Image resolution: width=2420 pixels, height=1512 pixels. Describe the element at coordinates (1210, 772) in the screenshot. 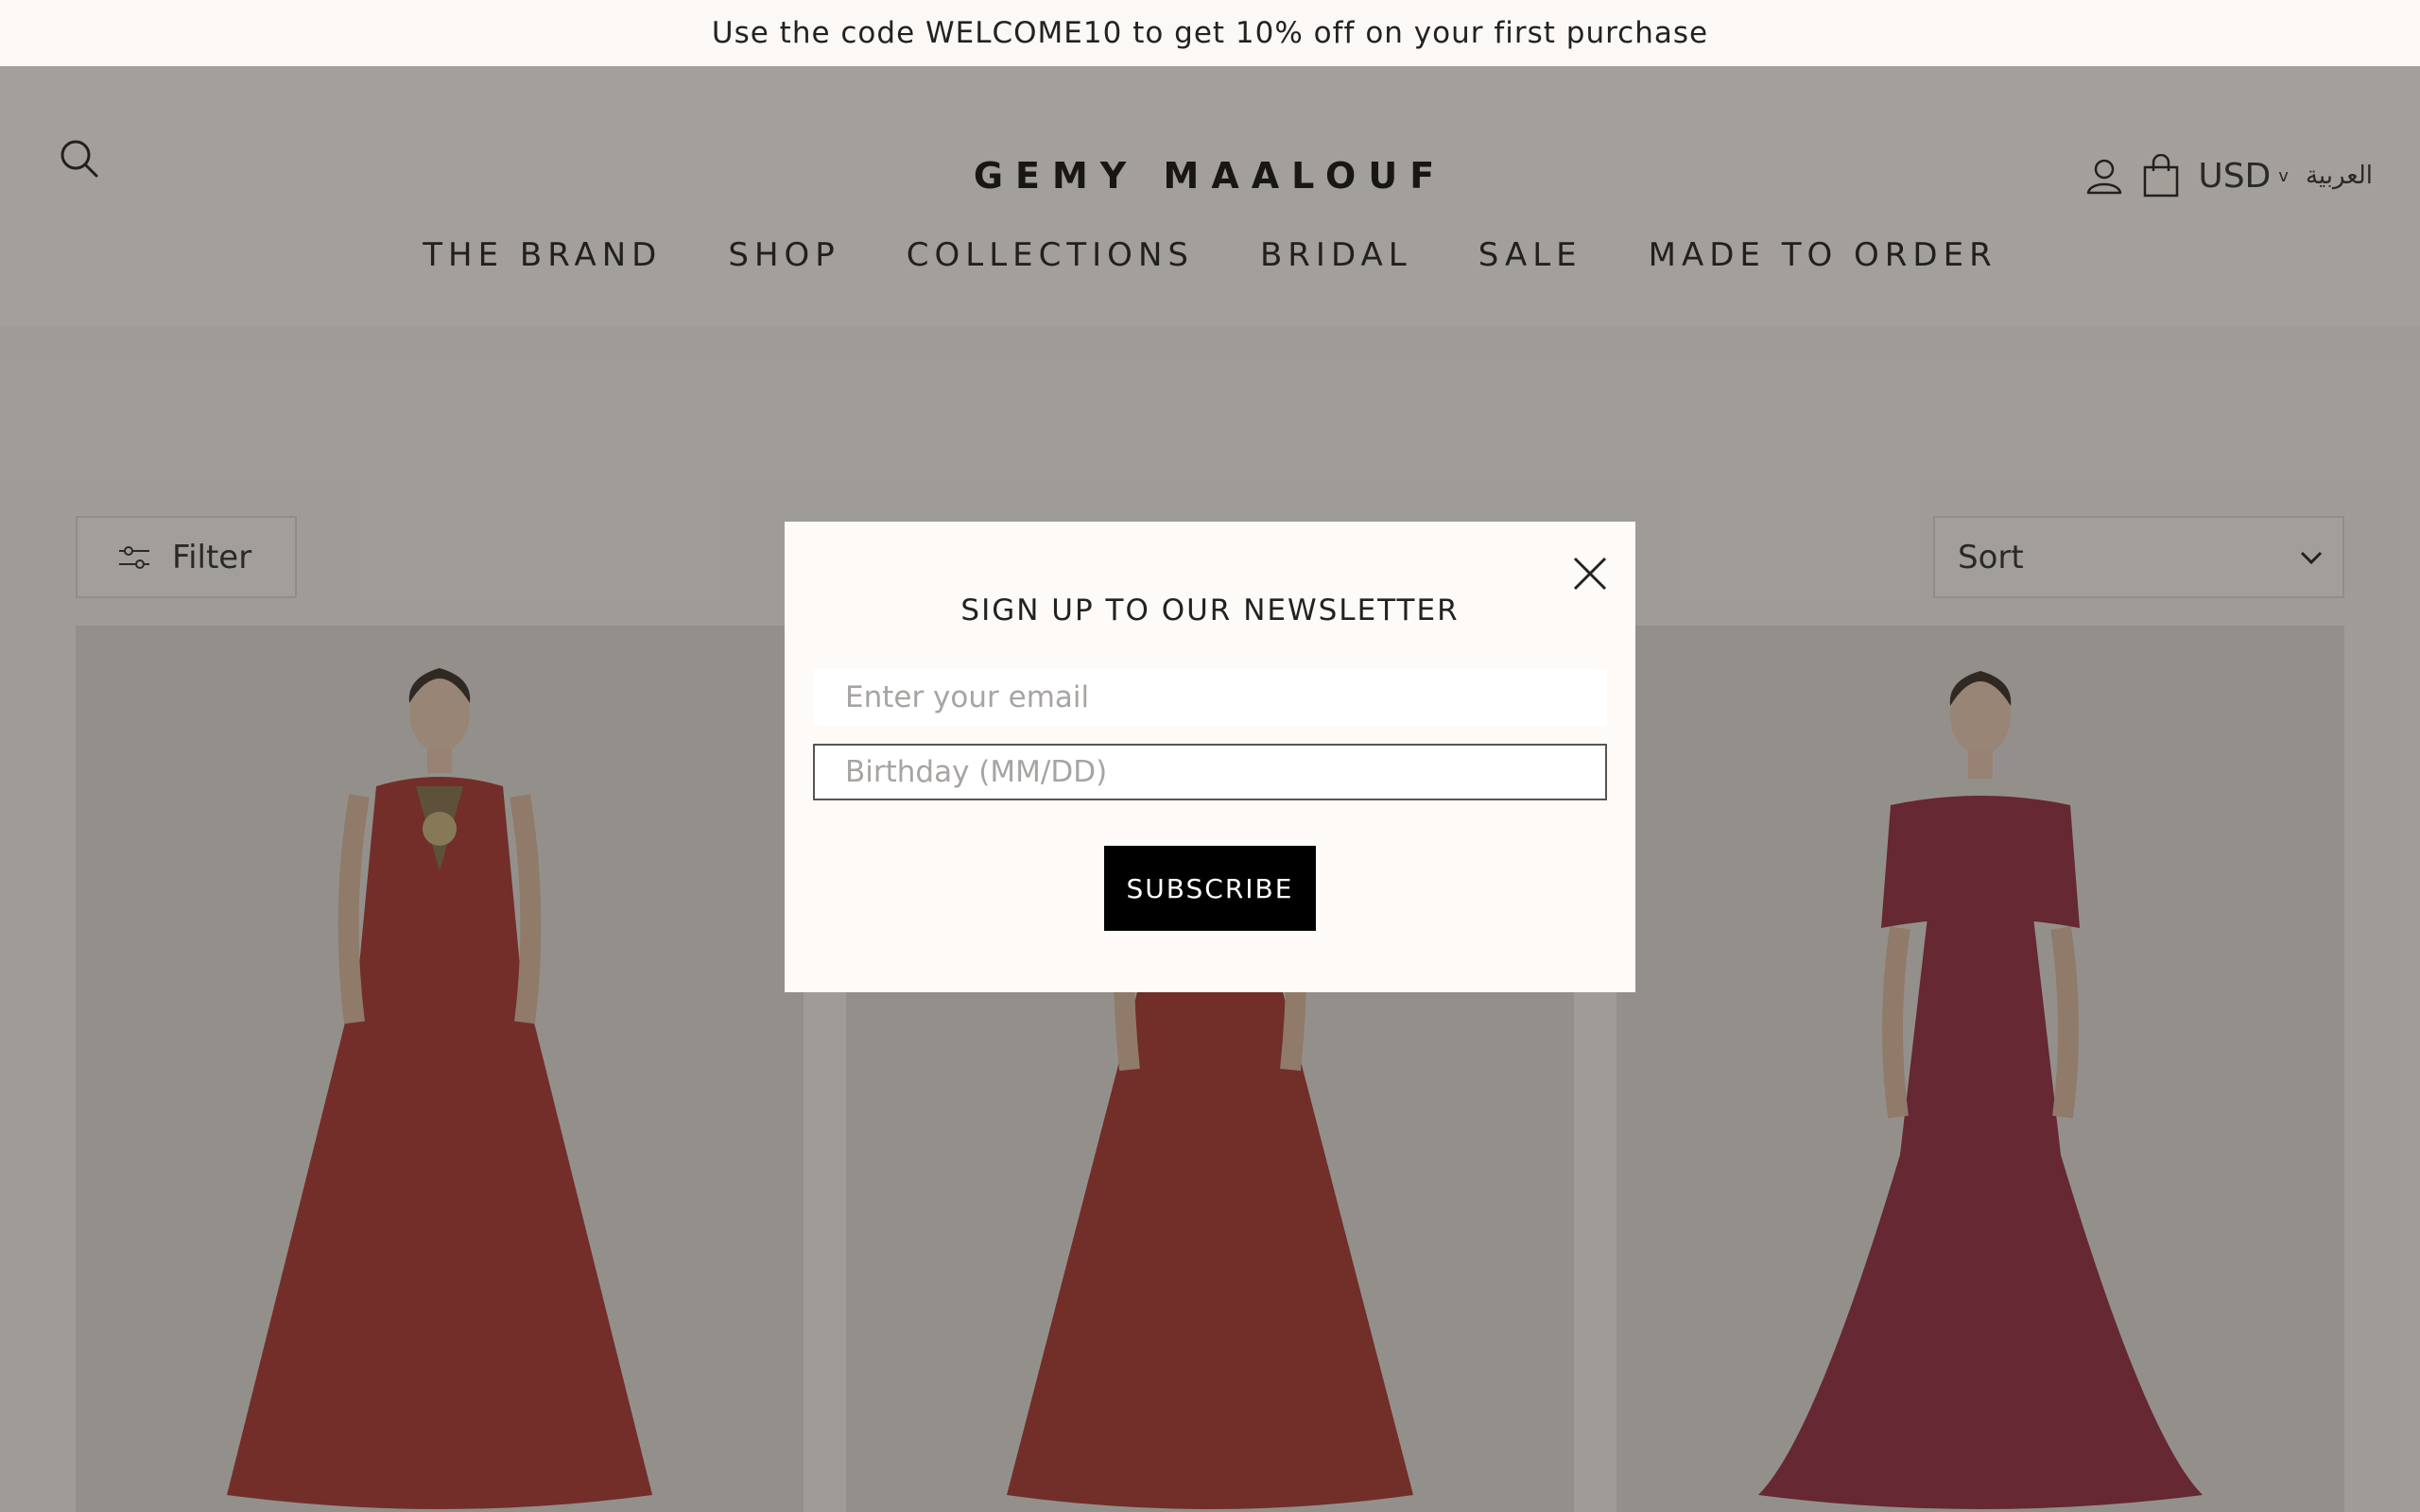

I see `birthday-field` at that location.